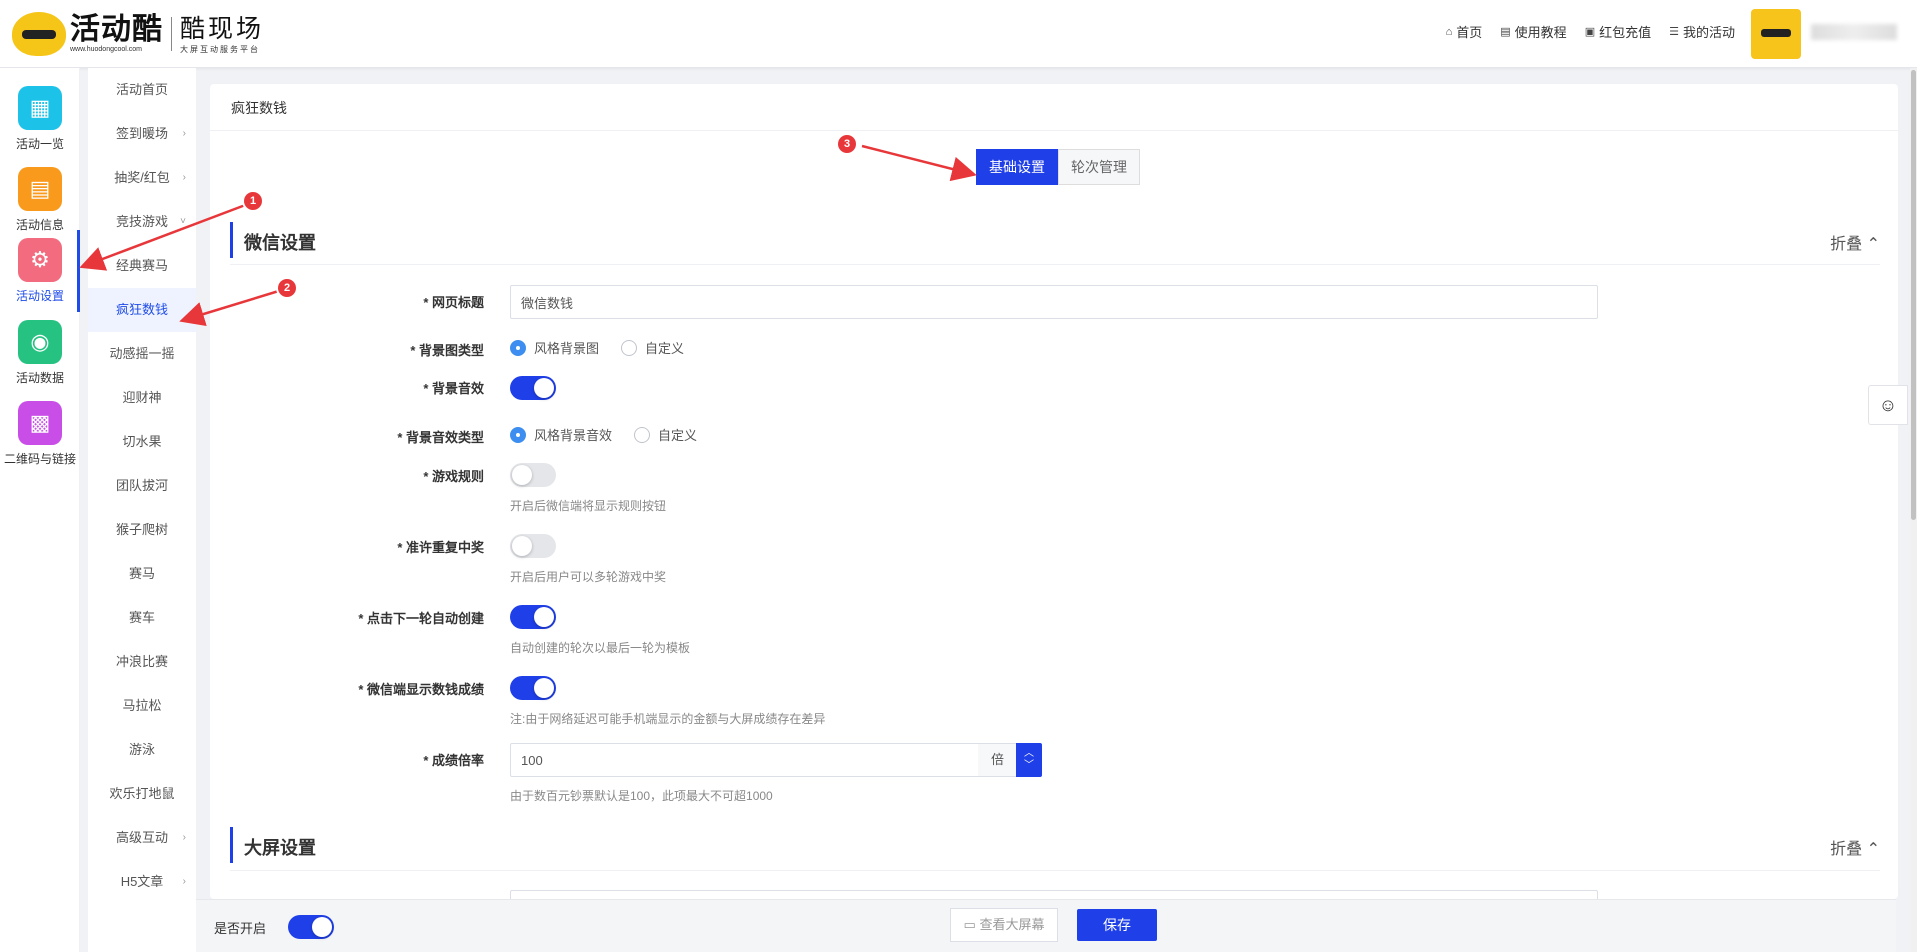 This screenshot has width=1917, height=952. I want to click on multiplier-input, so click(745, 760).